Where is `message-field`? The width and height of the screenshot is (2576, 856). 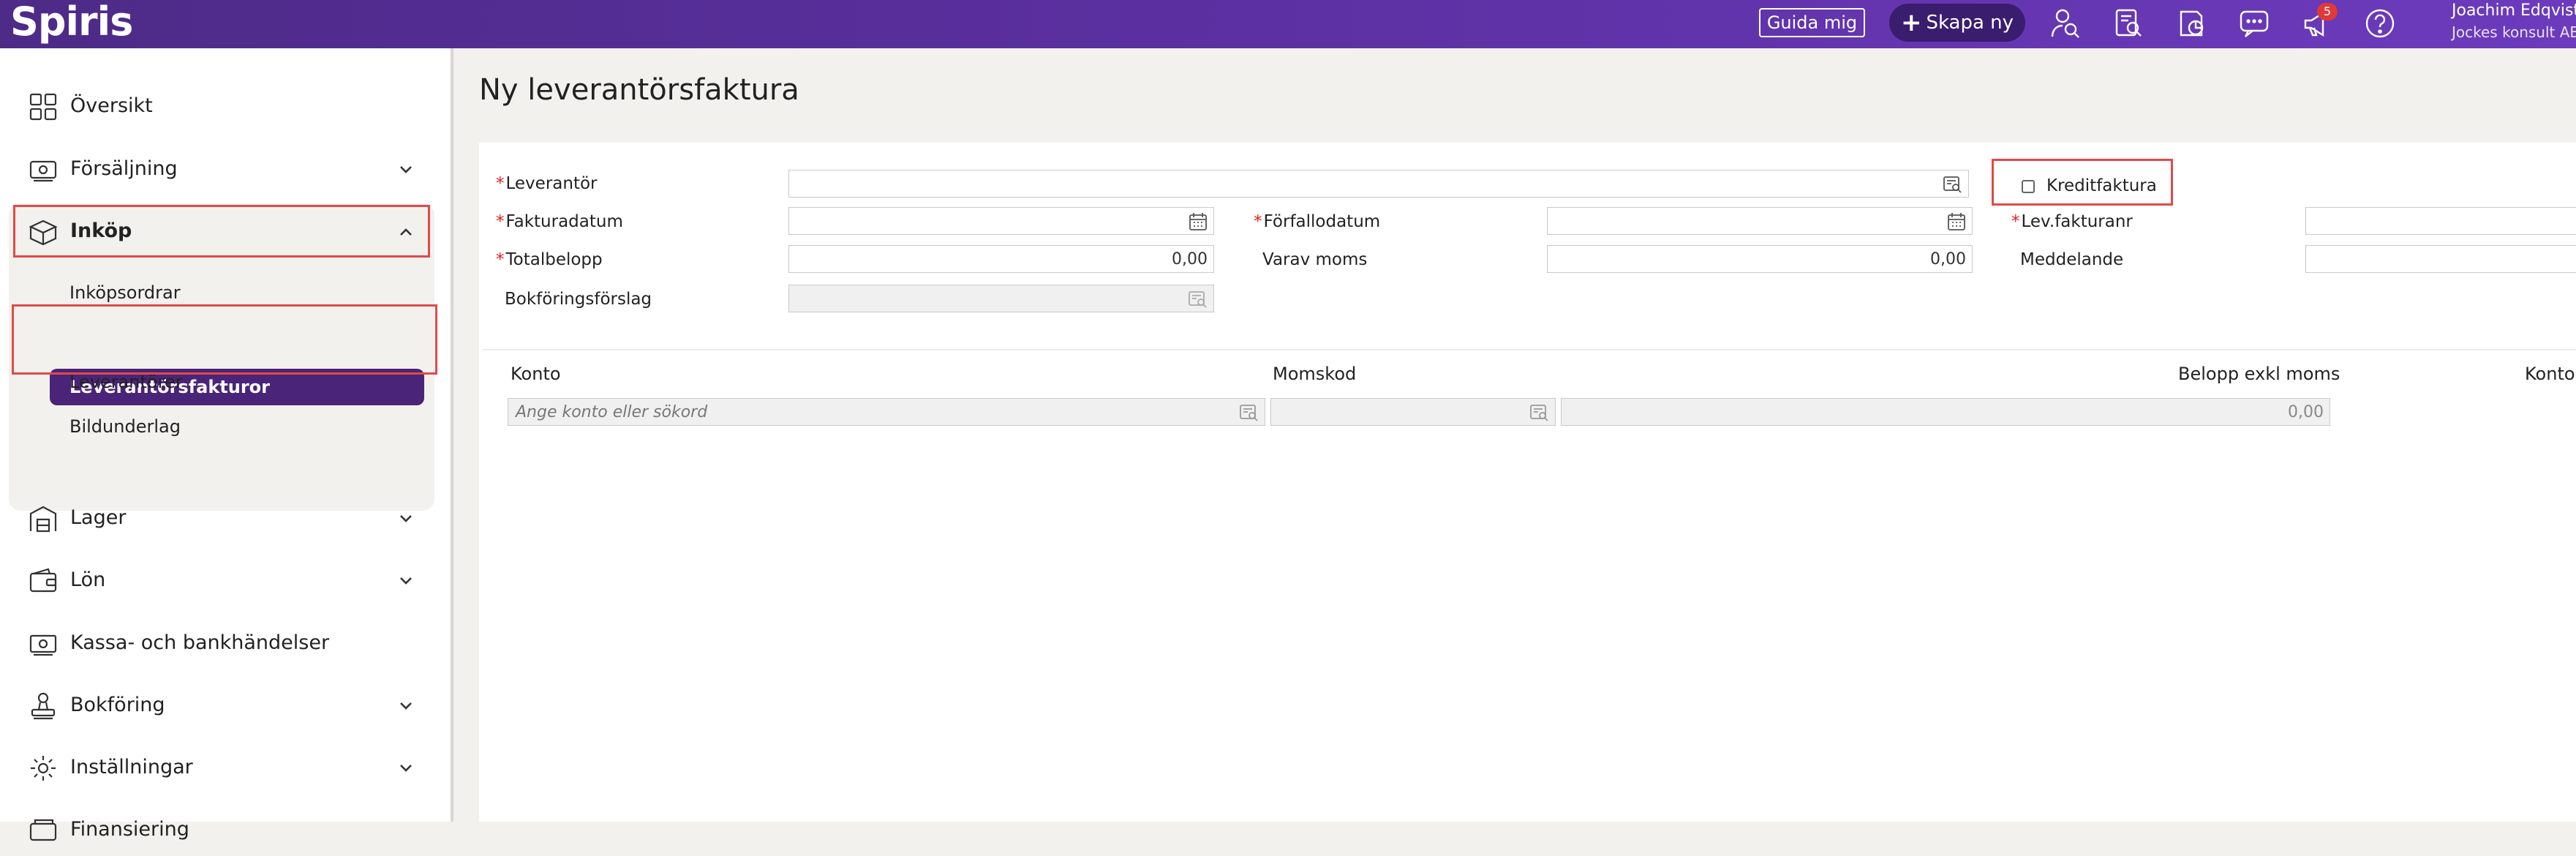 message-field is located at coordinates (2440, 259).